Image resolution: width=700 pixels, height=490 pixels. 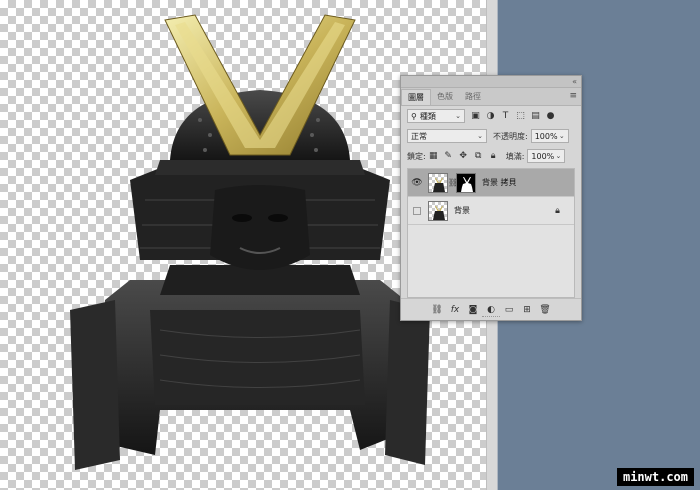 I want to click on filter-kind-select: ⚲ 種類 ⌄, so click(x=436, y=116).